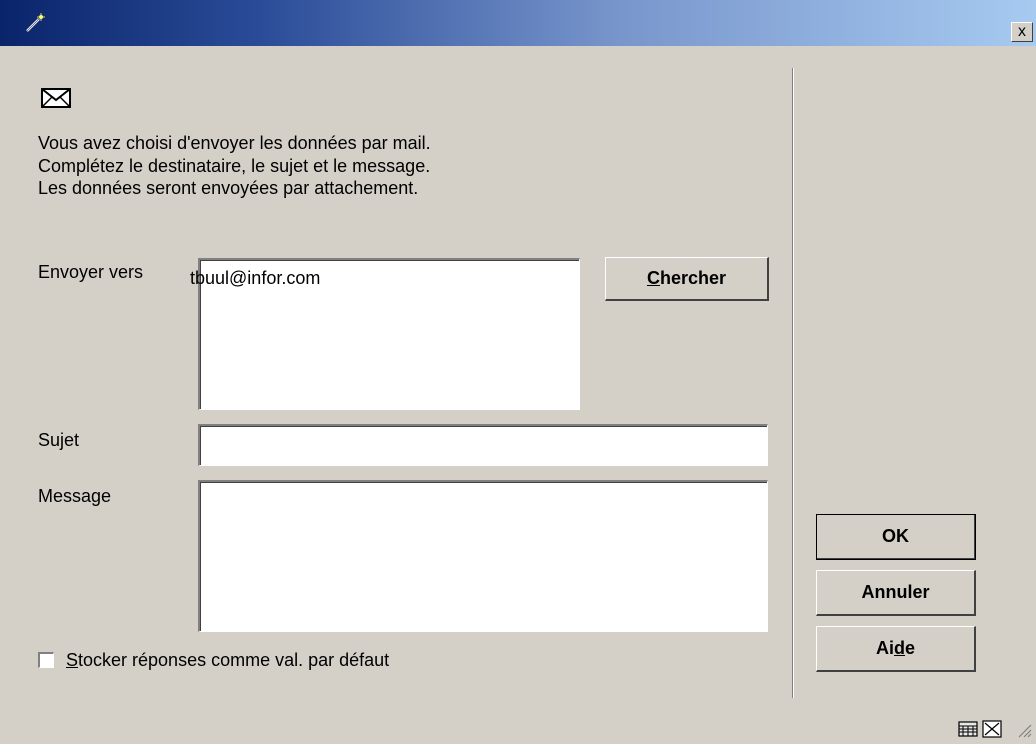  What do you see at coordinates (653, 278) in the screenshot?
I see `search-button-mnemonic: C` at bounding box center [653, 278].